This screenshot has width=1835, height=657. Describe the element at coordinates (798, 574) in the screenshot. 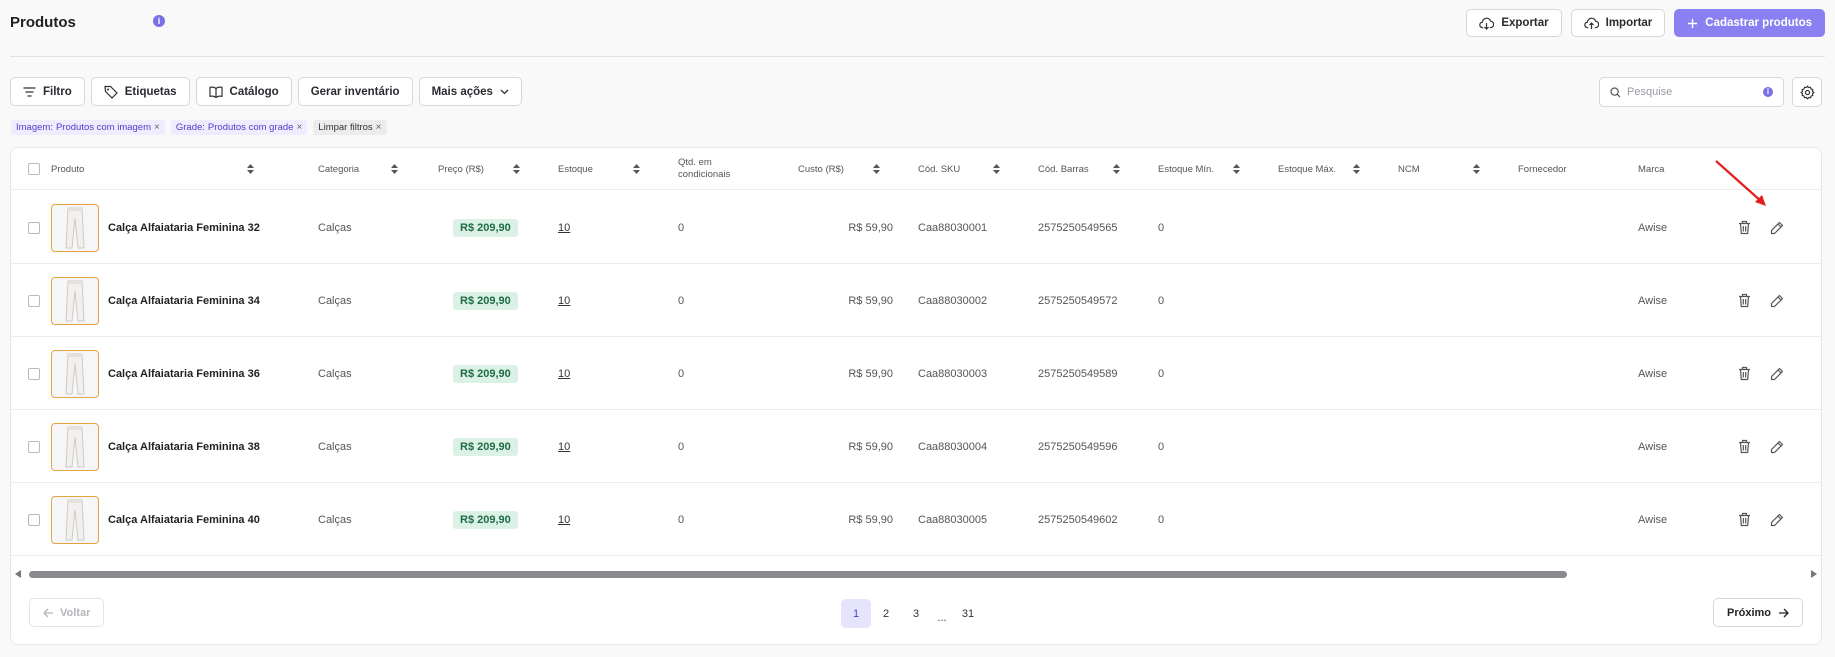

I see `scrollbar-thumb` at that location.